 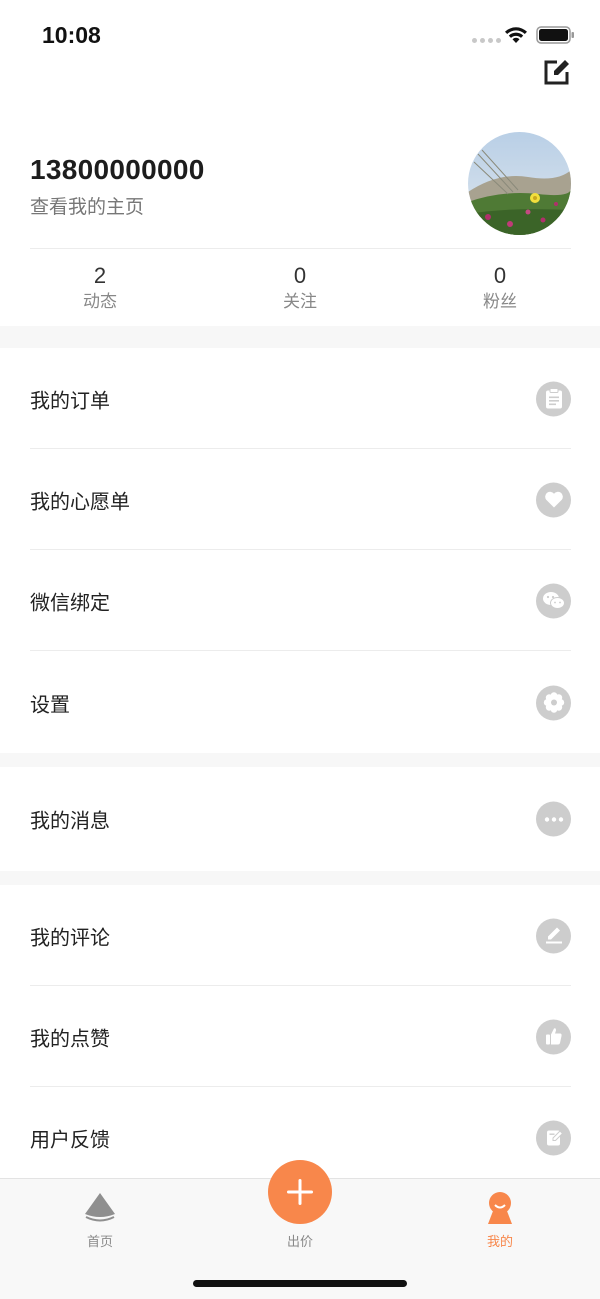 I want to click on tab-label: 我的, so click(x=499, y=1242).